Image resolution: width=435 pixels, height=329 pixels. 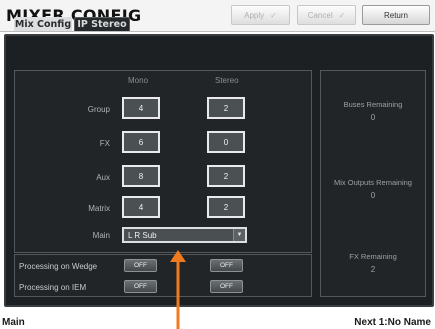 I want to click on apply-button: Apply ✓, so click(x=260, y=15).